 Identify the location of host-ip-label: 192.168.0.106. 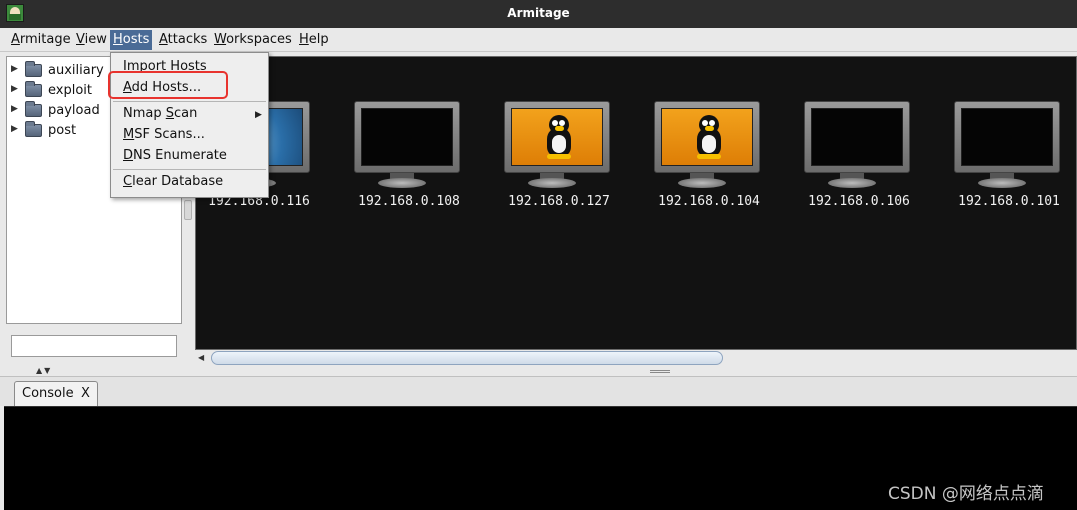
(859, 201).